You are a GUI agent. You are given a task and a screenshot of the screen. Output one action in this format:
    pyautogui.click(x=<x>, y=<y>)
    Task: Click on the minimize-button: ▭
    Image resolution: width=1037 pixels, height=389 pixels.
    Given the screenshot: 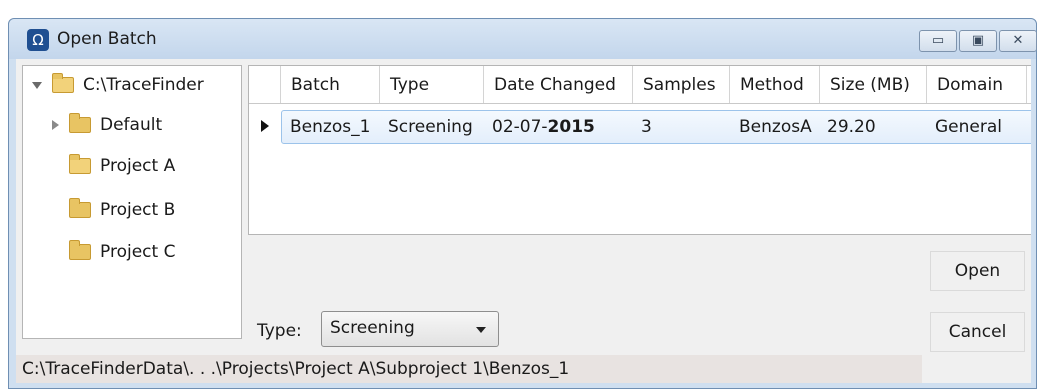 What is the action you would take?
    pyautogui.click(x=938, y=41)
    